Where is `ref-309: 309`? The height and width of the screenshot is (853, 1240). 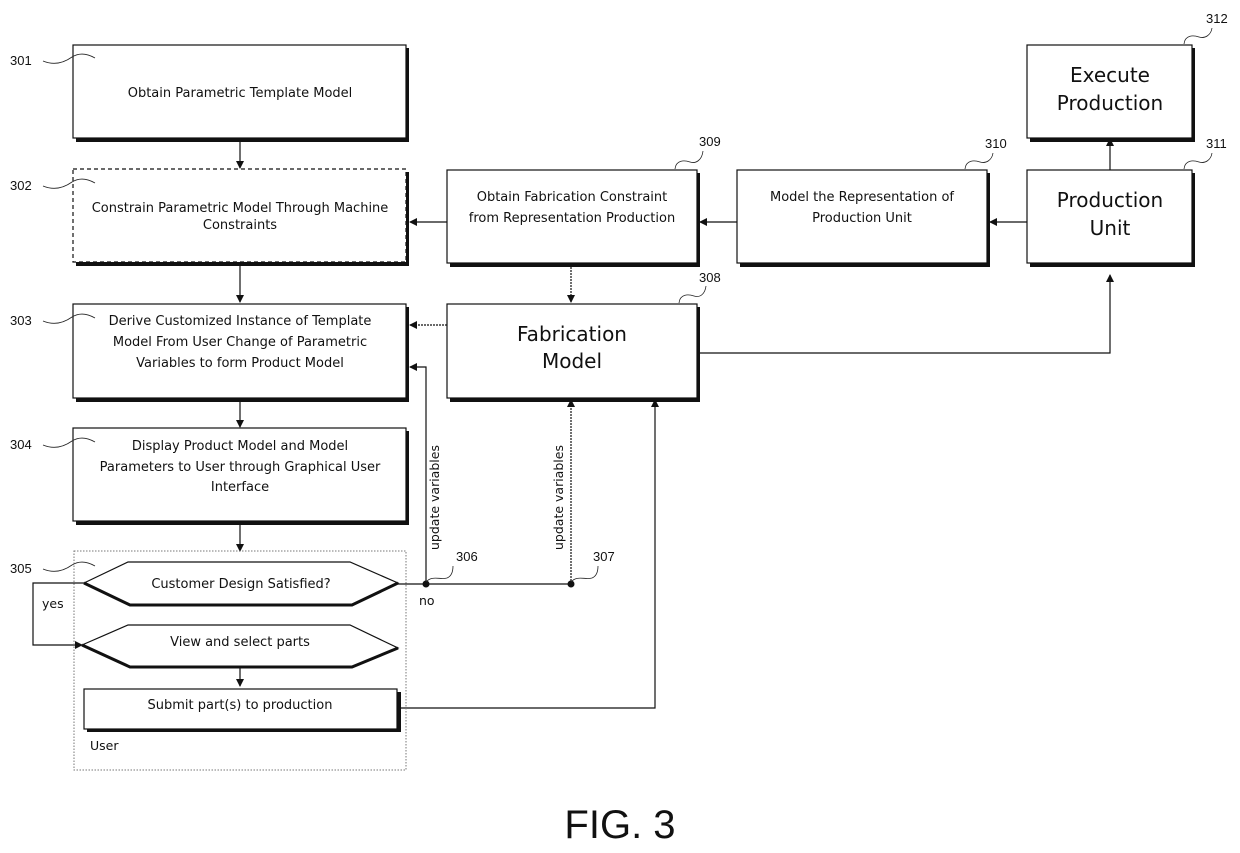 ref-309: 309 is located at coordinates (710, 141).